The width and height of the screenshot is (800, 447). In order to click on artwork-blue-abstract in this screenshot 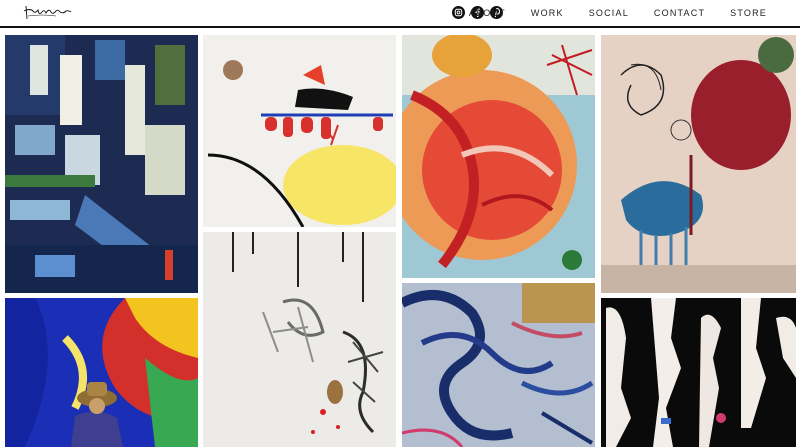, I will do `click(101, 164)`.